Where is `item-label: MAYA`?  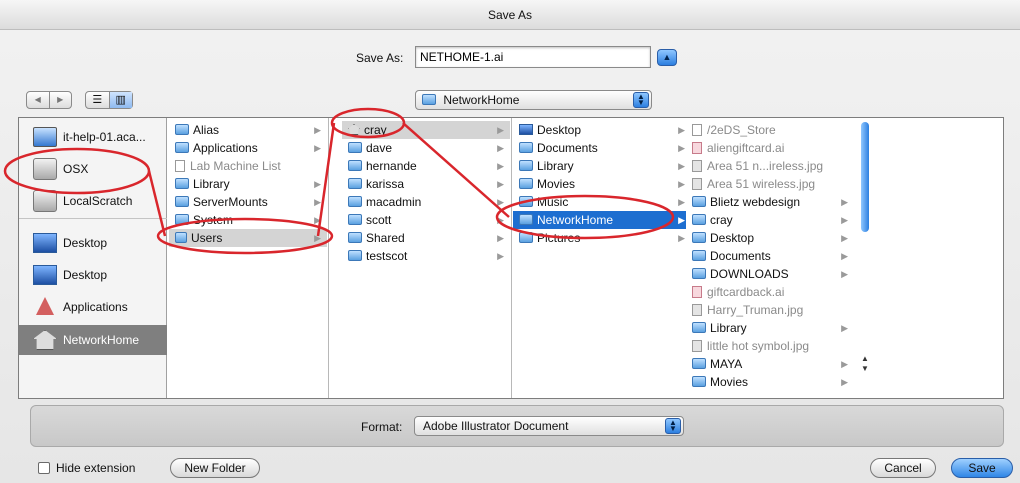 item-label: MAYA is located at coordinates (726, 364).